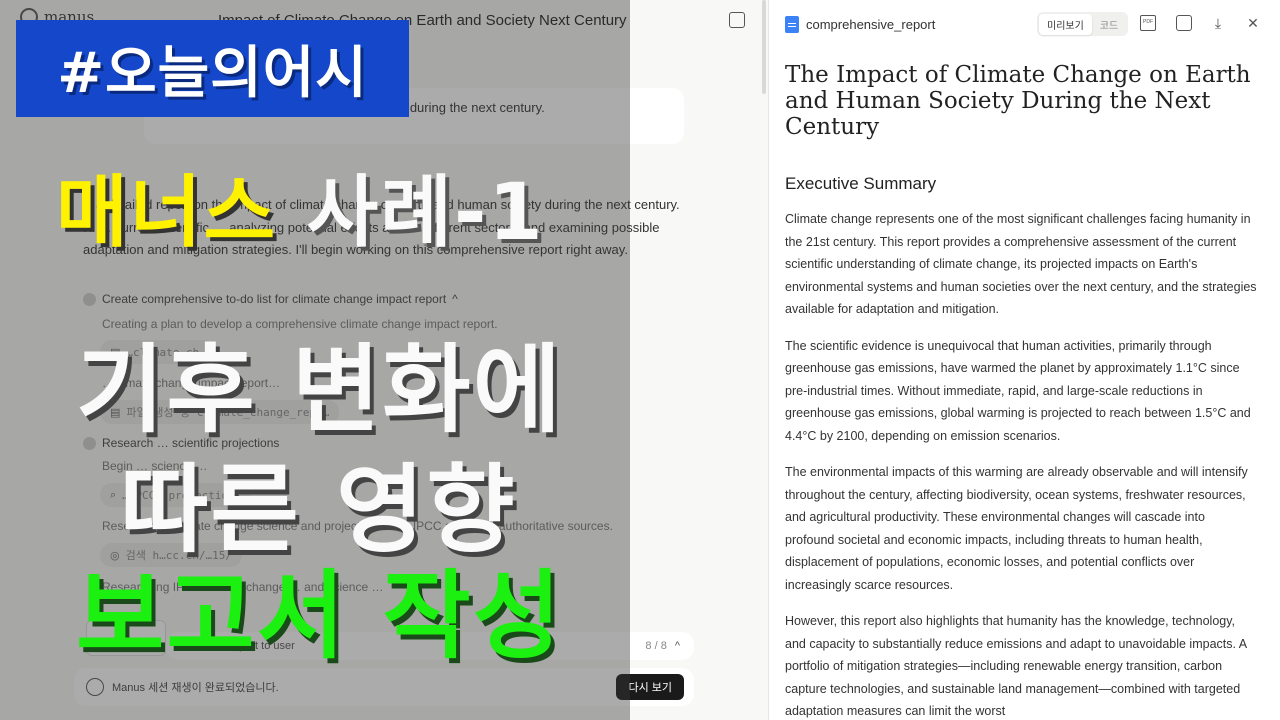  I want to click on tab-code: 코드, so click(1109, 24).